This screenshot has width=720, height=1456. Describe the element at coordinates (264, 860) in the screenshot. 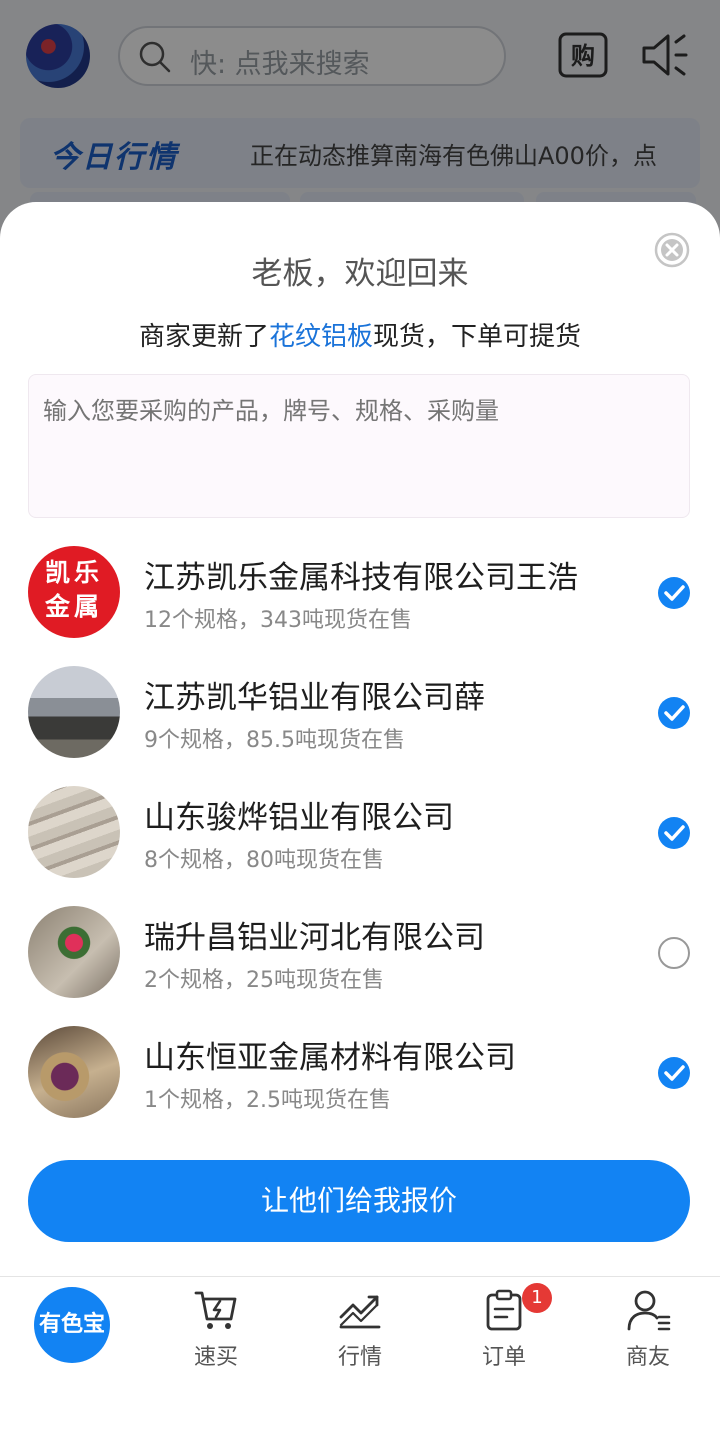

I see `supplier-stock-info: 8个规格，80吨现货在售` at that location.